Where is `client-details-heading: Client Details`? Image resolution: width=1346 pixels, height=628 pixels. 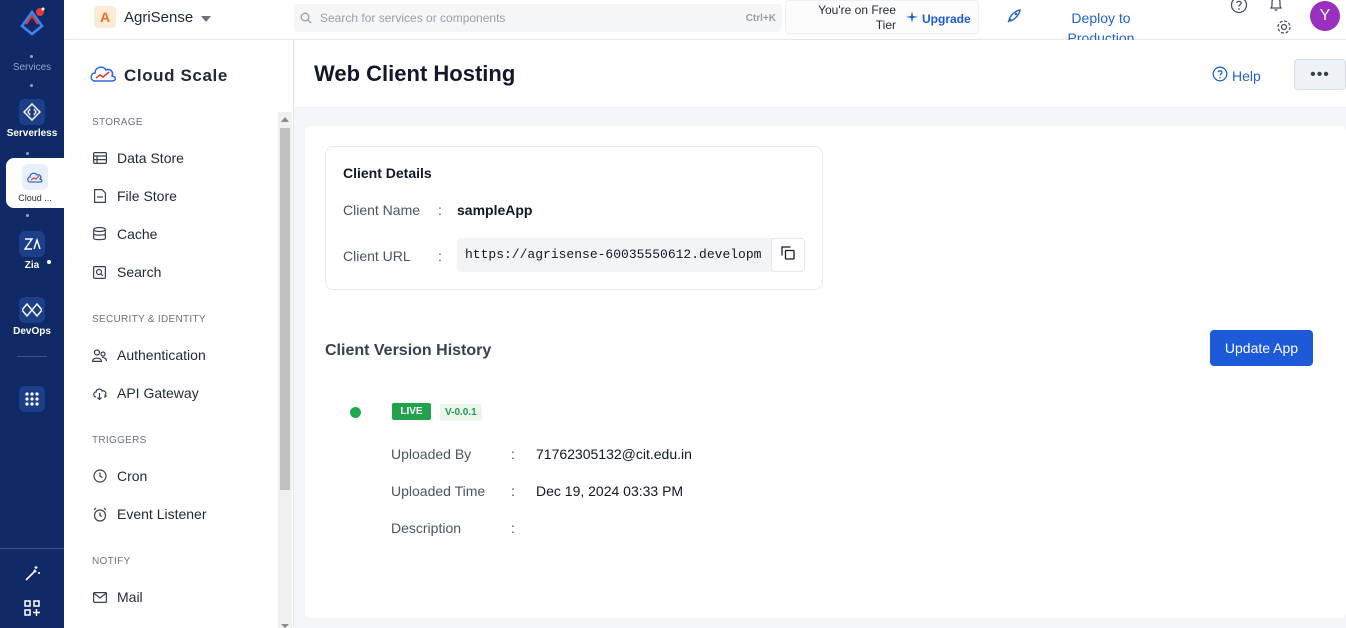
client-details-heading: Client Details is located at coordinates (387, 173).